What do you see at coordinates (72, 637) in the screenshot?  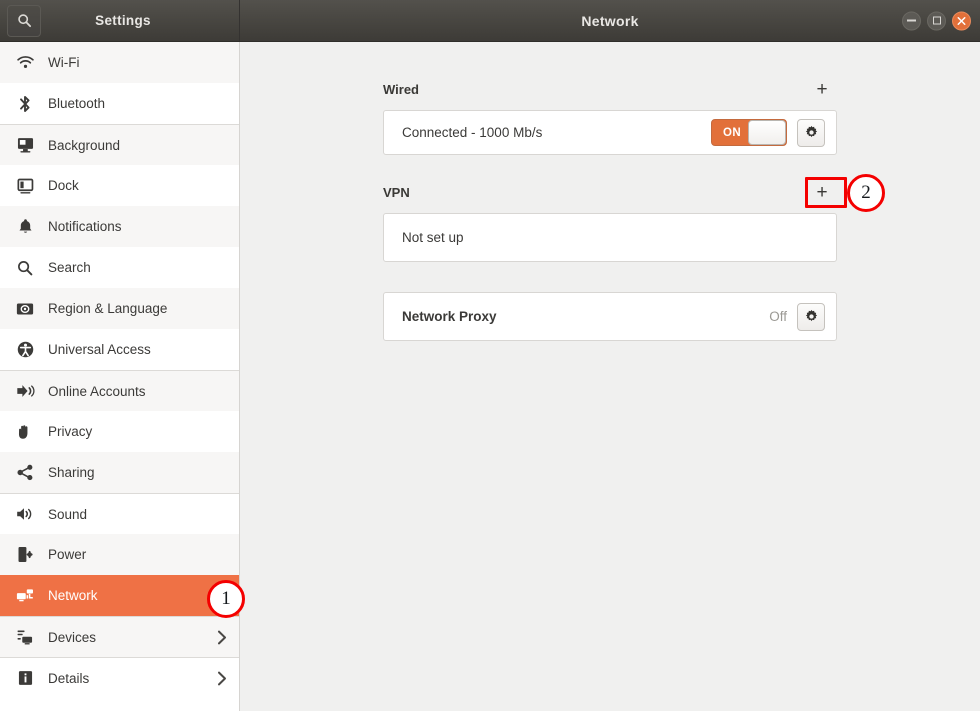 I see `sidebar-item-label: Devices` at bounding box center [72, 637].